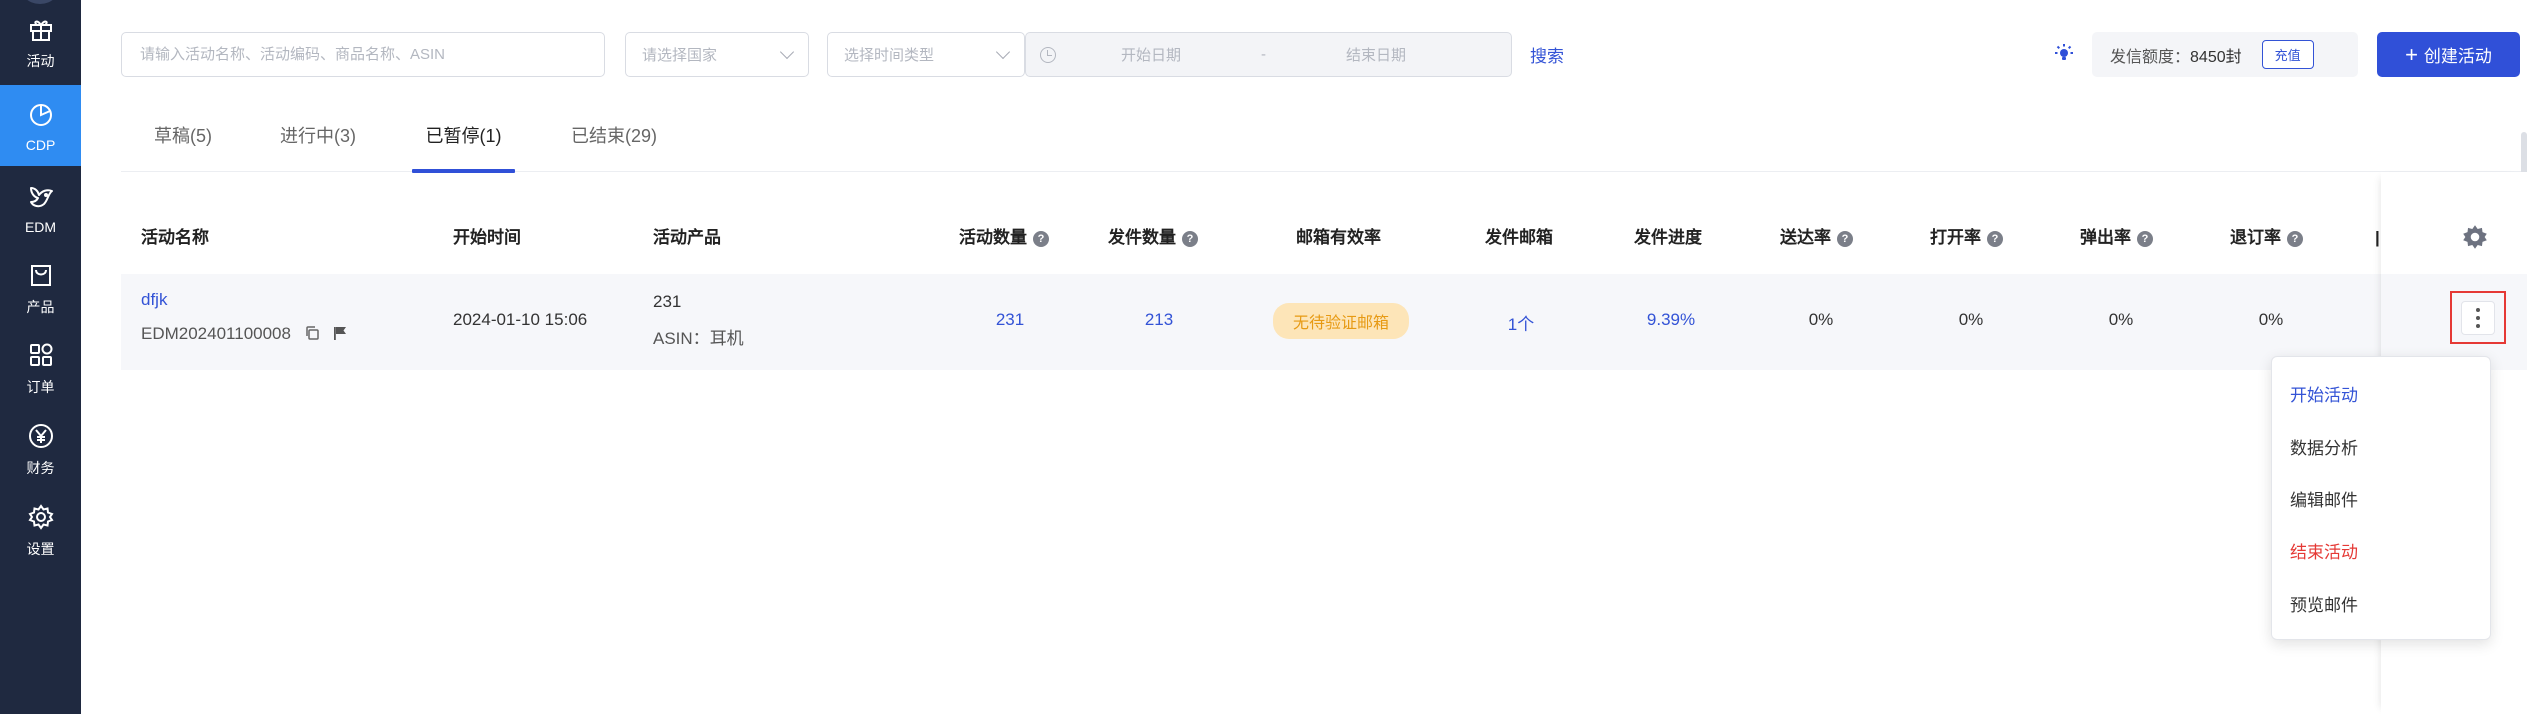 The width and height of the screenshot is (2527, 714). What do you see at coordinates (41, 115) in the screenshot?
I see `pie-chart-icon` at bounding box center [41, 115].